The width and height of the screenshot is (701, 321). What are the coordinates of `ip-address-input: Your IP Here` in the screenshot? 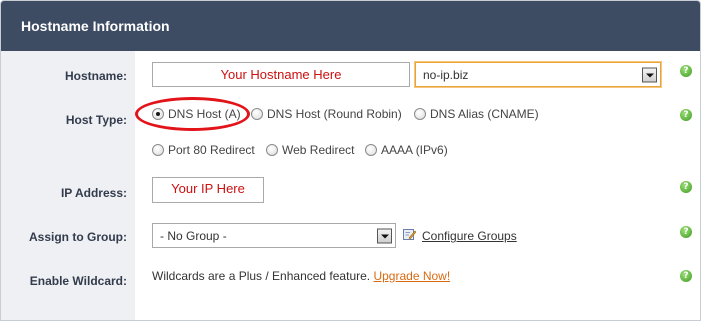 It's located at (208, 190).